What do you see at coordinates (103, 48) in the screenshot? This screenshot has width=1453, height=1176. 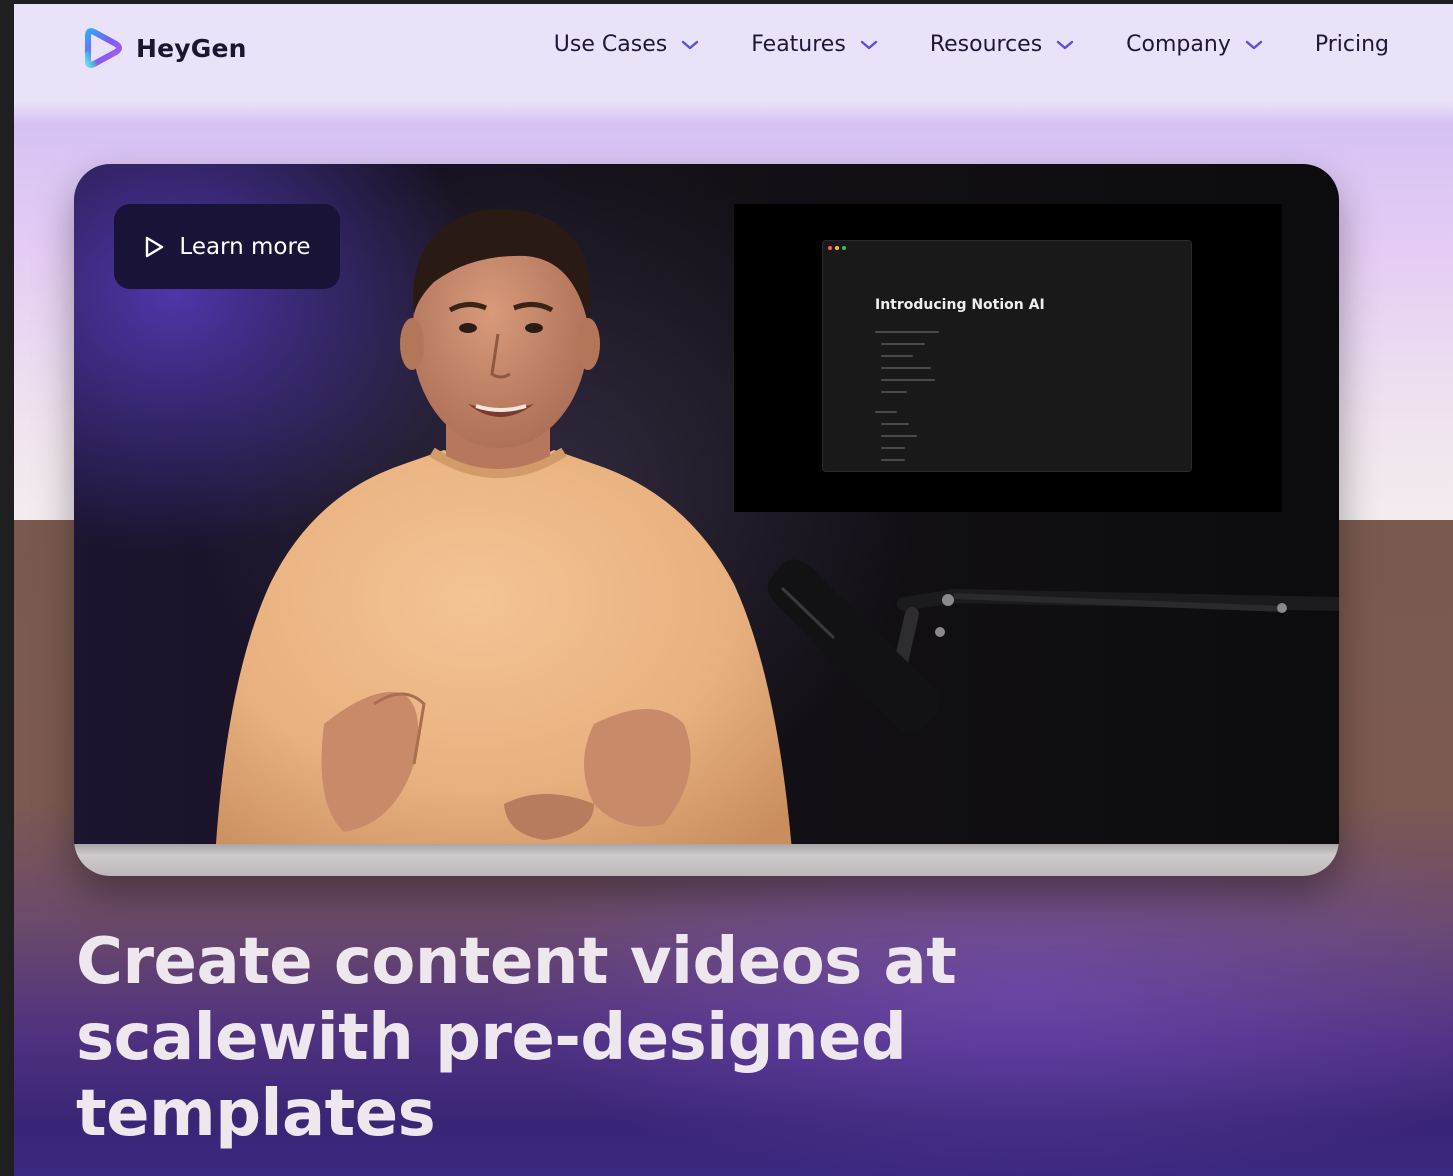 I see `heygen-logo-icon` at bounding box center [103, 48].